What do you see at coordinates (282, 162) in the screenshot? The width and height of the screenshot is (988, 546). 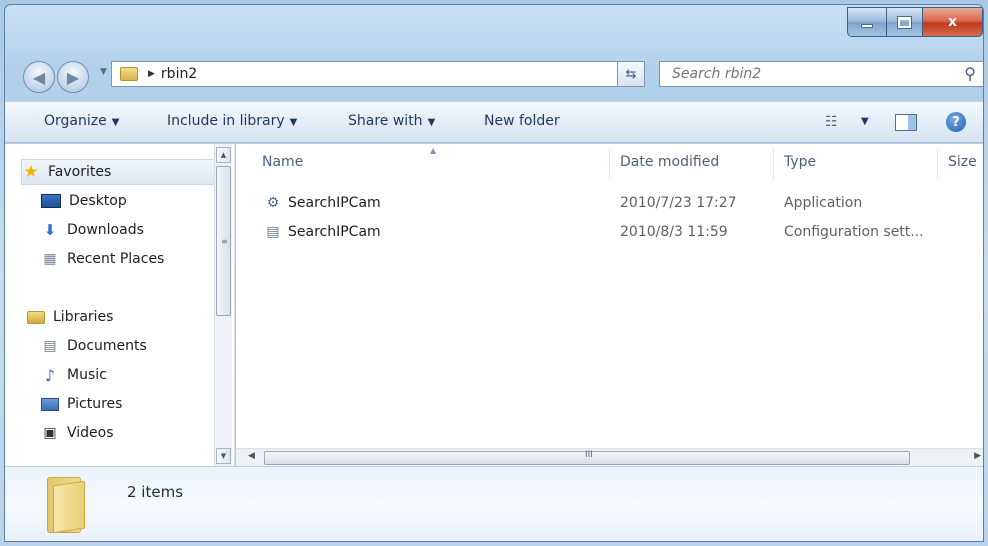 I see `column-header-name: Name` at bounding box center [282, 162].